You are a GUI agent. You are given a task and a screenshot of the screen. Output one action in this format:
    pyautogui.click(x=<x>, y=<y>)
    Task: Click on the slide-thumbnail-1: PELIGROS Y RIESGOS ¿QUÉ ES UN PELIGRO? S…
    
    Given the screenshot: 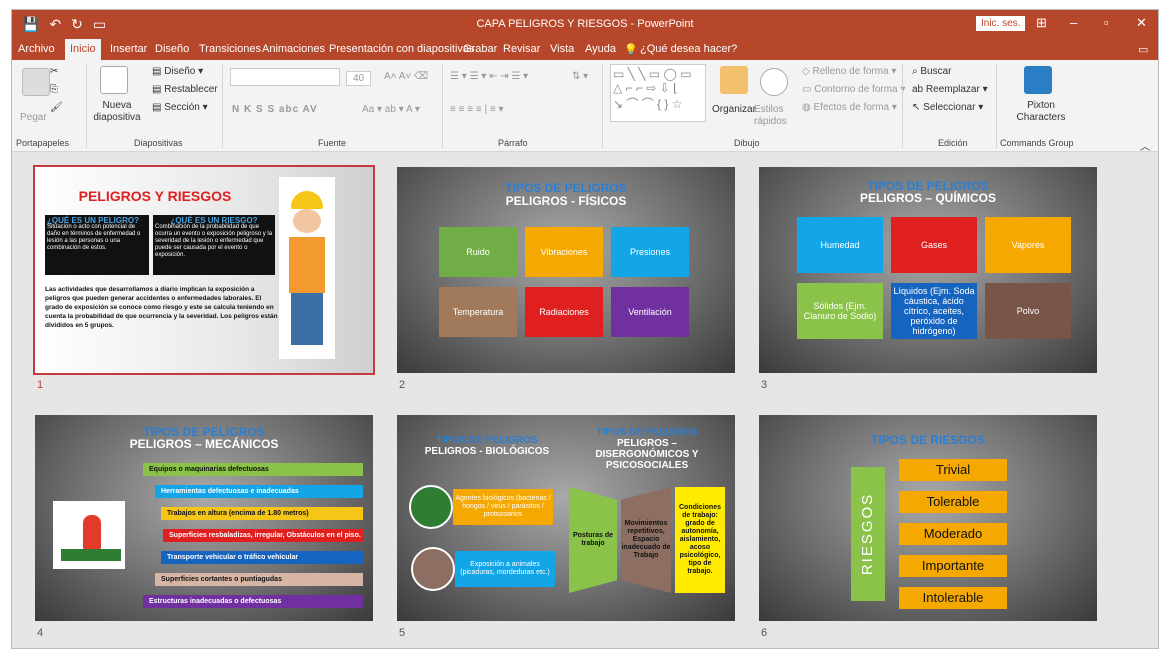 What is the action you would take?
    pyautogui.click(x=204, y=270)
    